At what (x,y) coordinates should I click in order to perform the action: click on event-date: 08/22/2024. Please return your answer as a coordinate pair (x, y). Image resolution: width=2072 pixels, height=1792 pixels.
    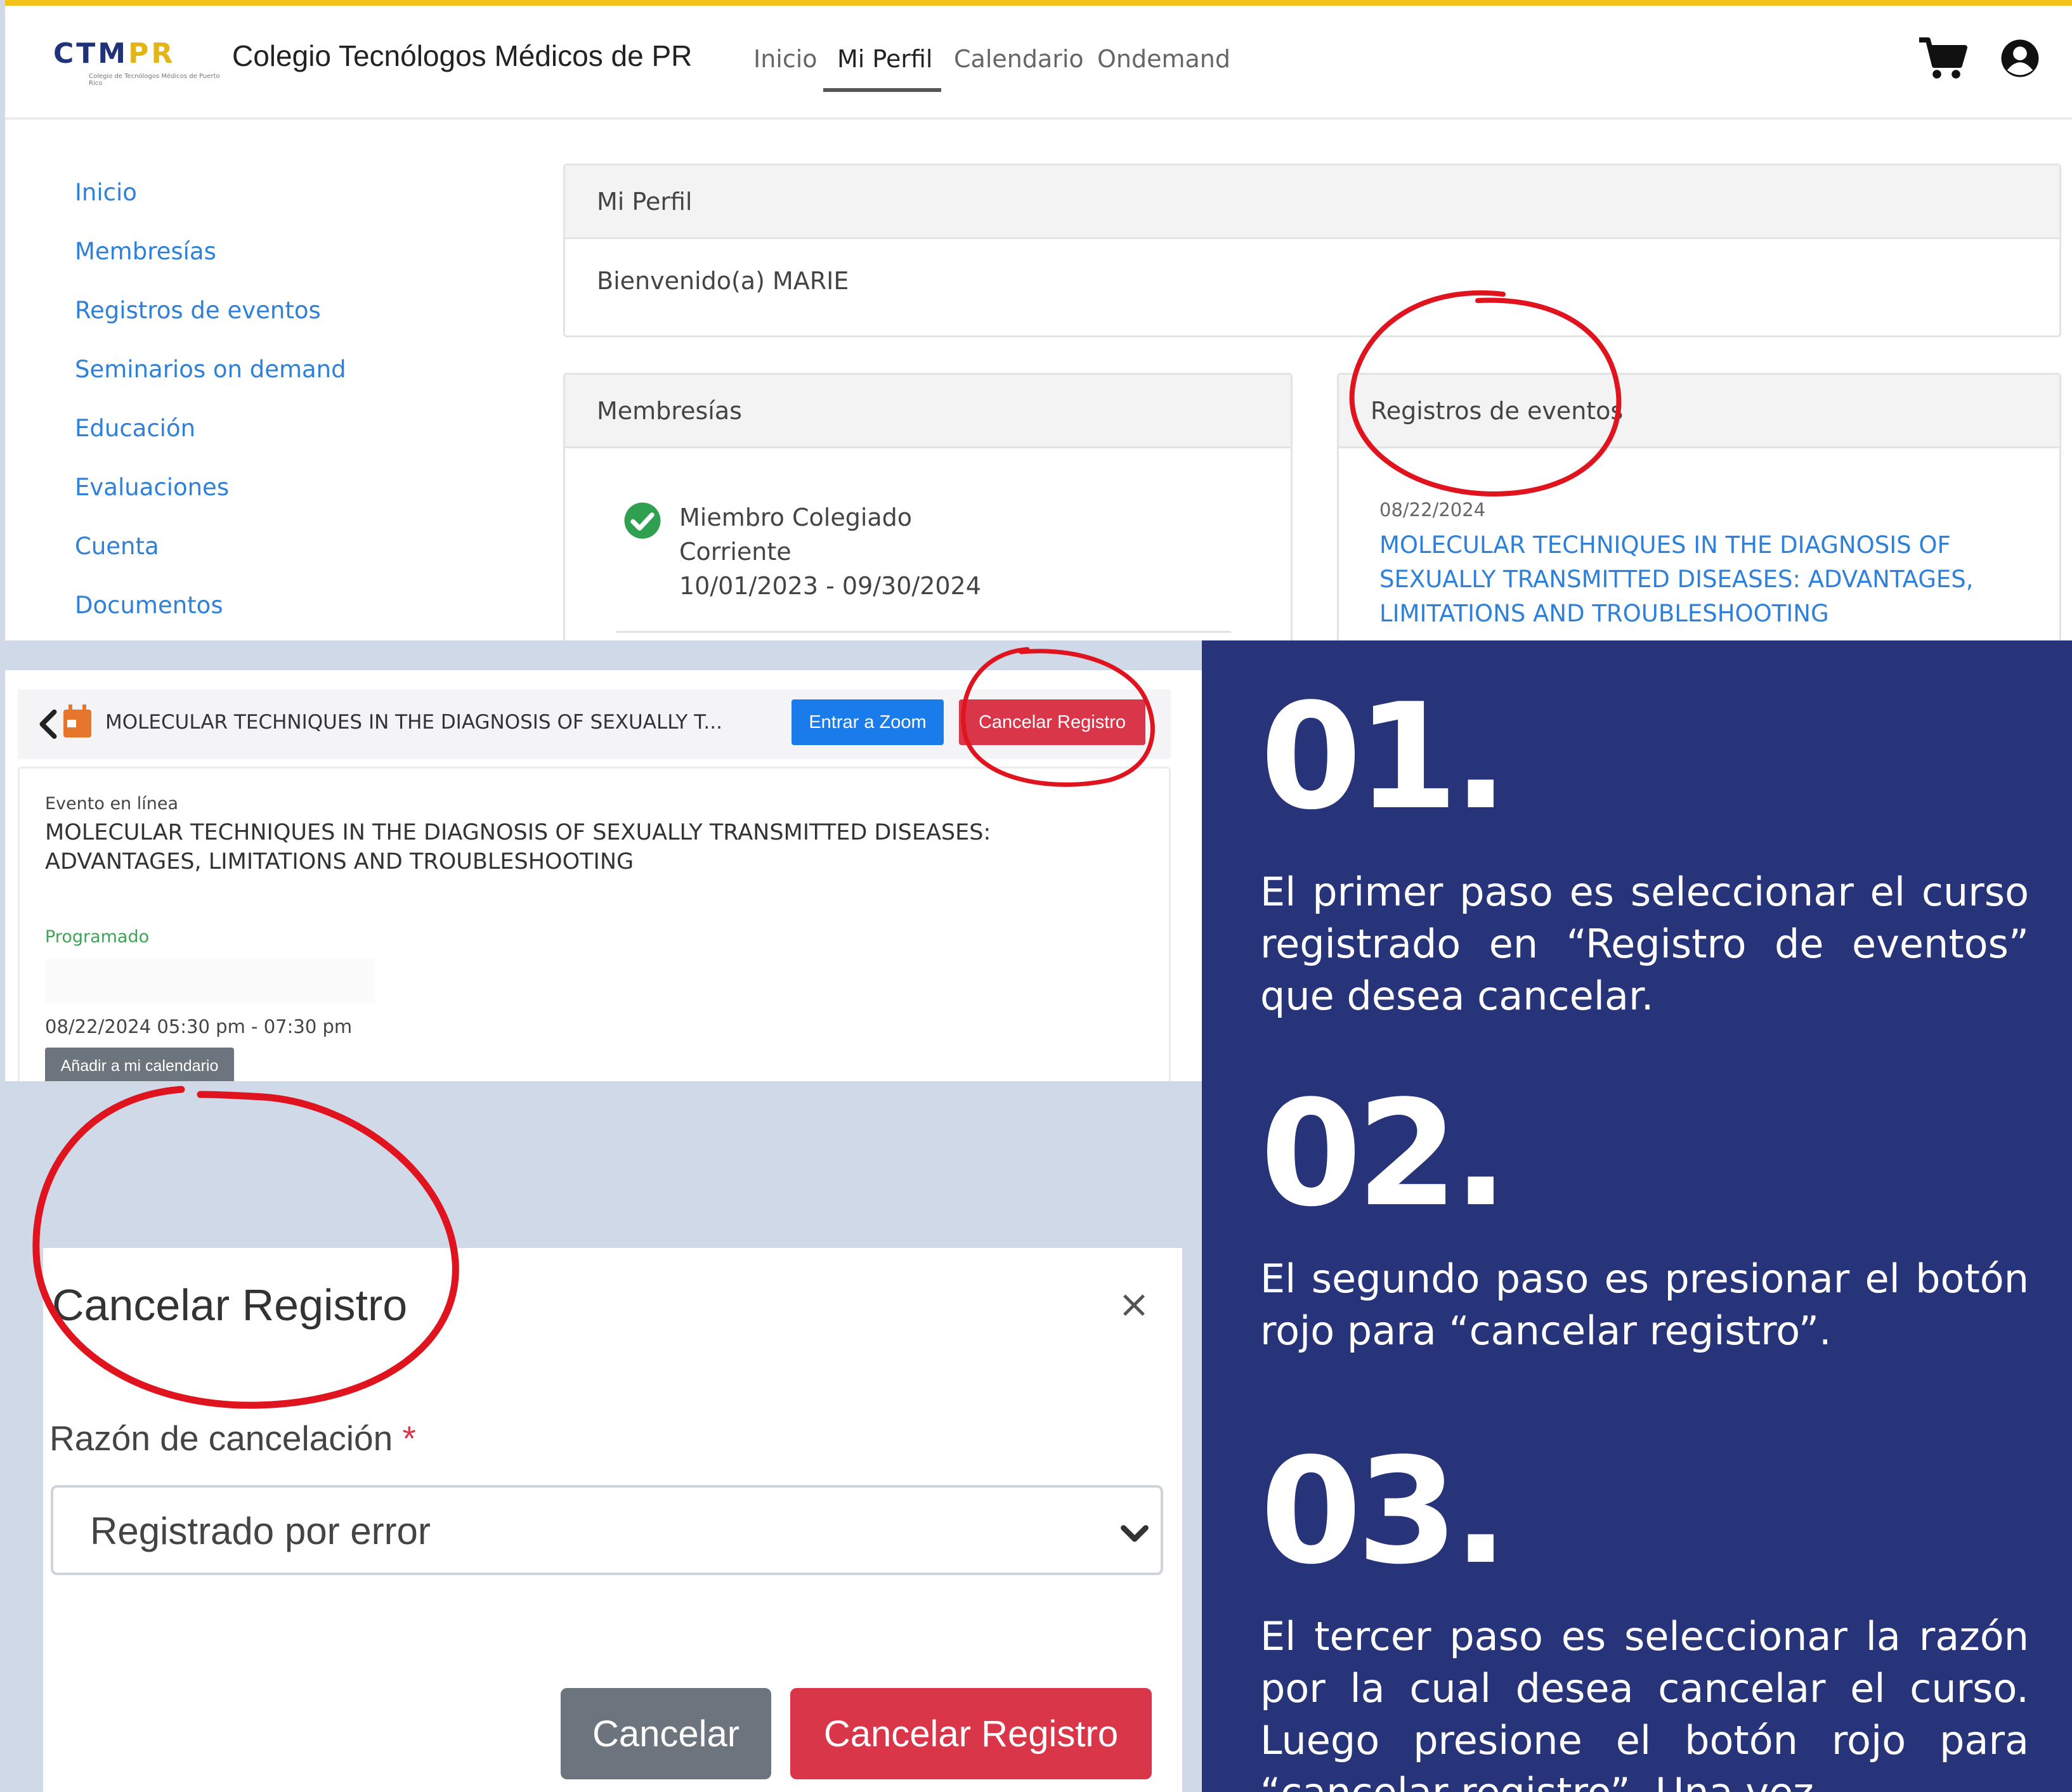
    Looking at the image, I should click on (1433, 510).